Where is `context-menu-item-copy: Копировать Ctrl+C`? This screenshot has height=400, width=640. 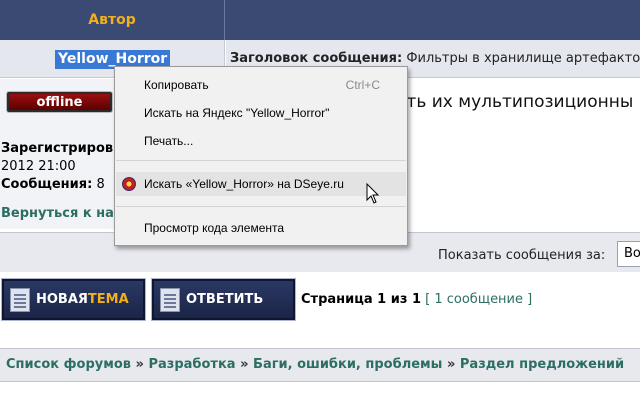
context-menu-item-copy: Копировать Ctrl+C is located at coordinates (261, 85).